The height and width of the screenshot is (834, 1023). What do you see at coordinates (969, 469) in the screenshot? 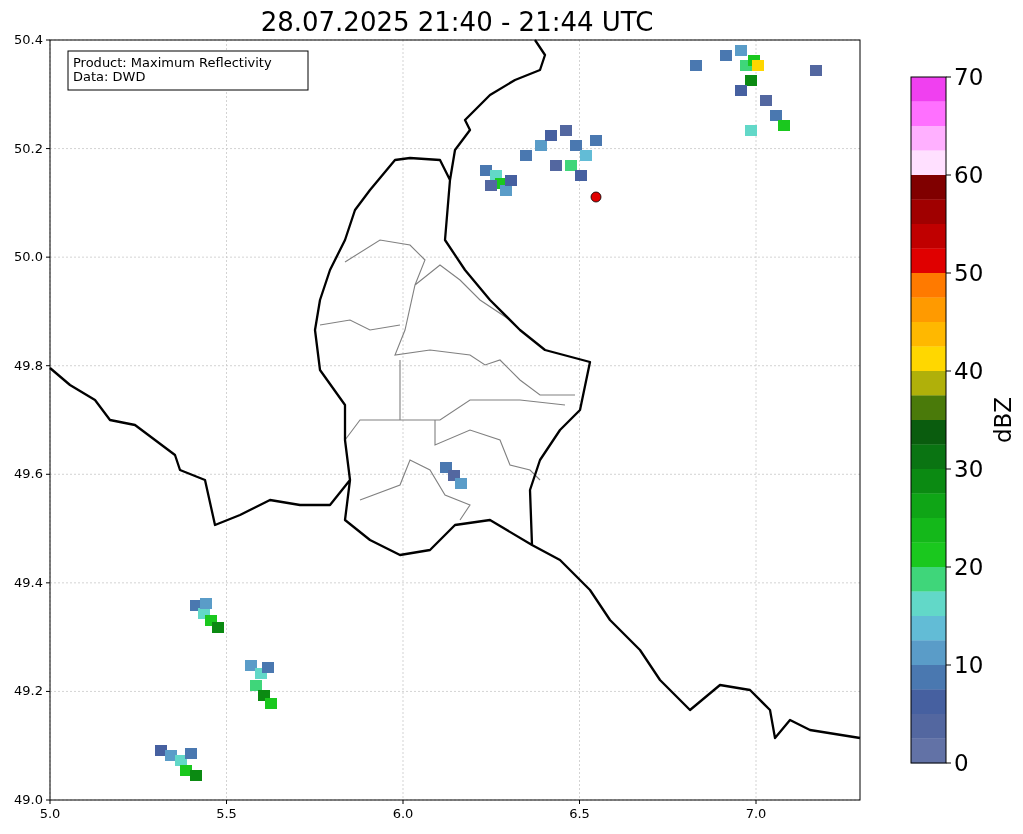
I see `colorbar-tick-label: 30` at bounding box center [969, 469].